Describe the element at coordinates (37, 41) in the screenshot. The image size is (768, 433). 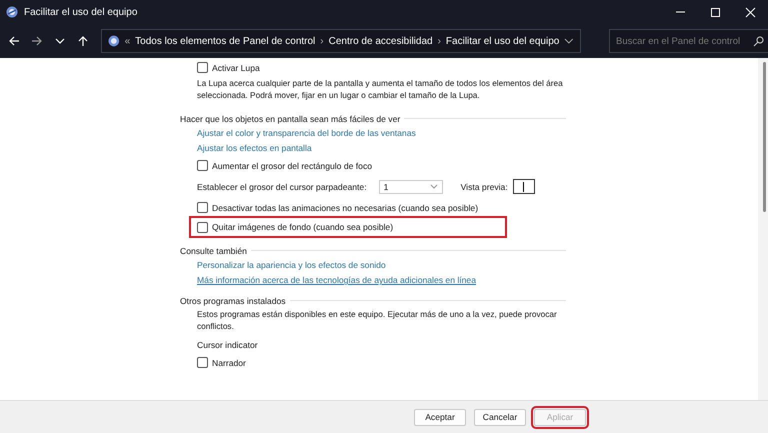
I see `forward-arrow-icon` at that location.